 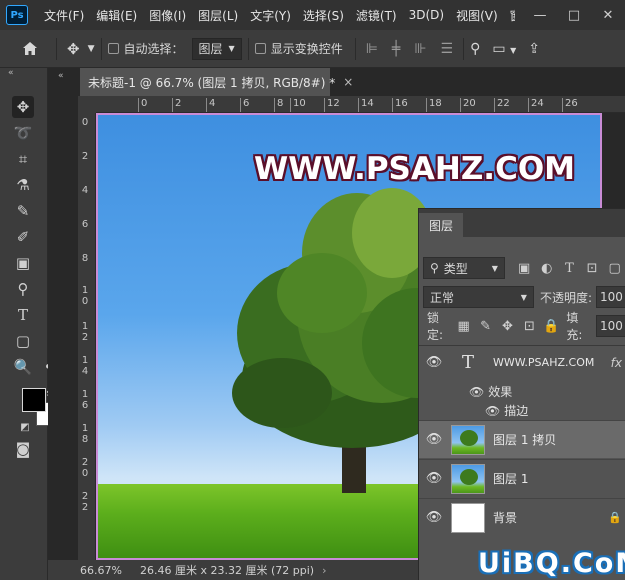 What do you see at coordinates (522, 439) in the screenshot?
I see `layer-row-layer-1-copy: 👁 图层 1 拷贝` at bounding box center [522, 439].